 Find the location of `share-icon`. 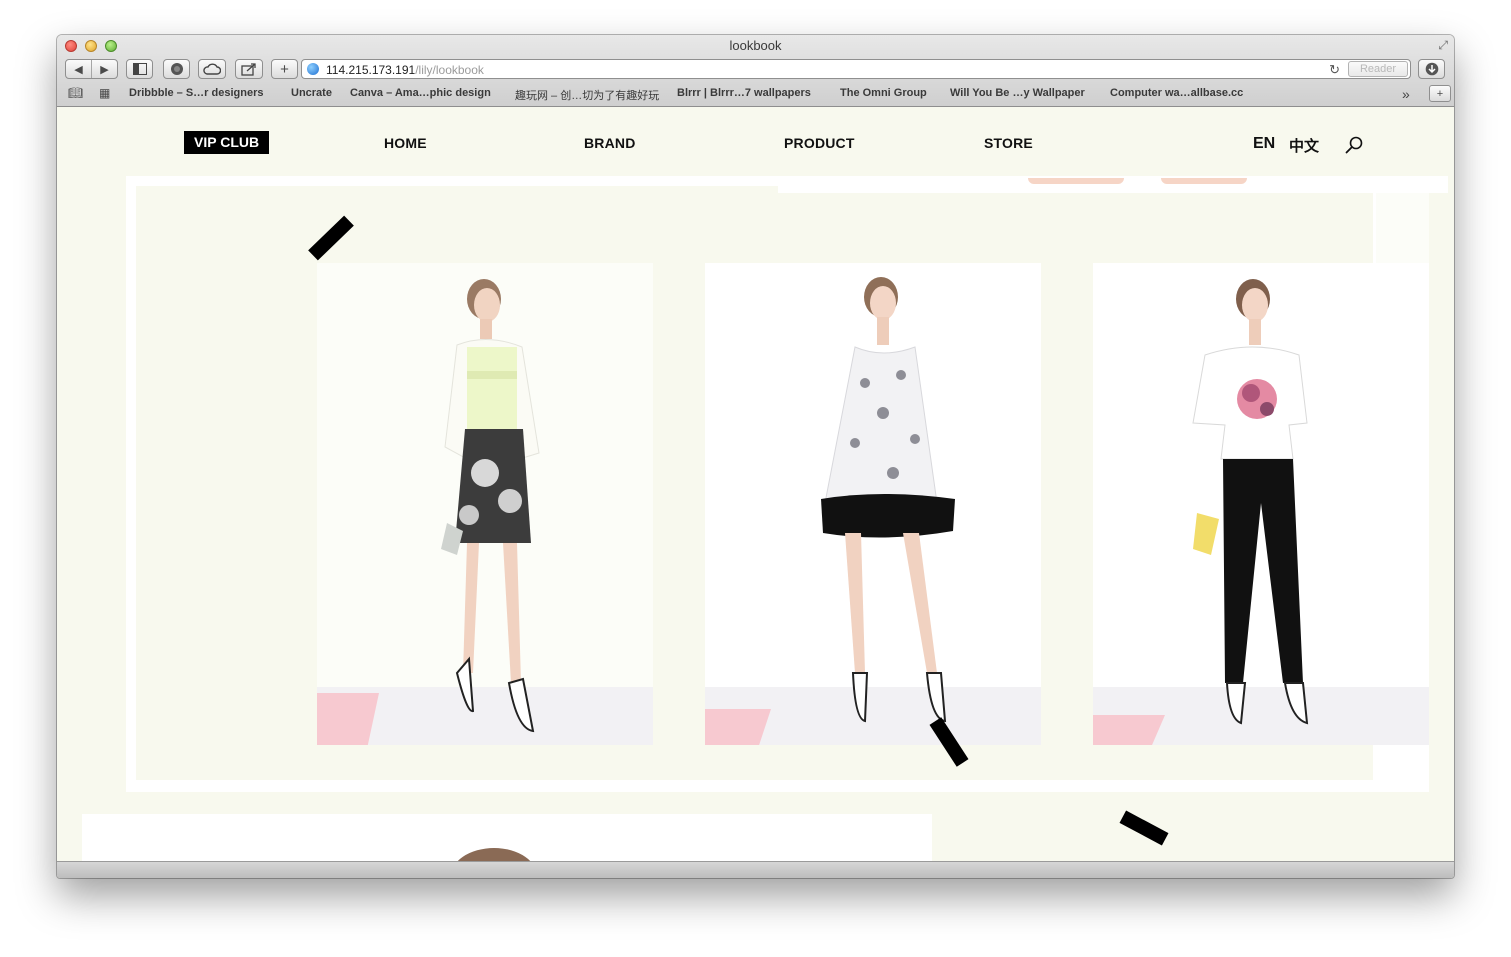

share-icon is located at coordinates (249, 69).